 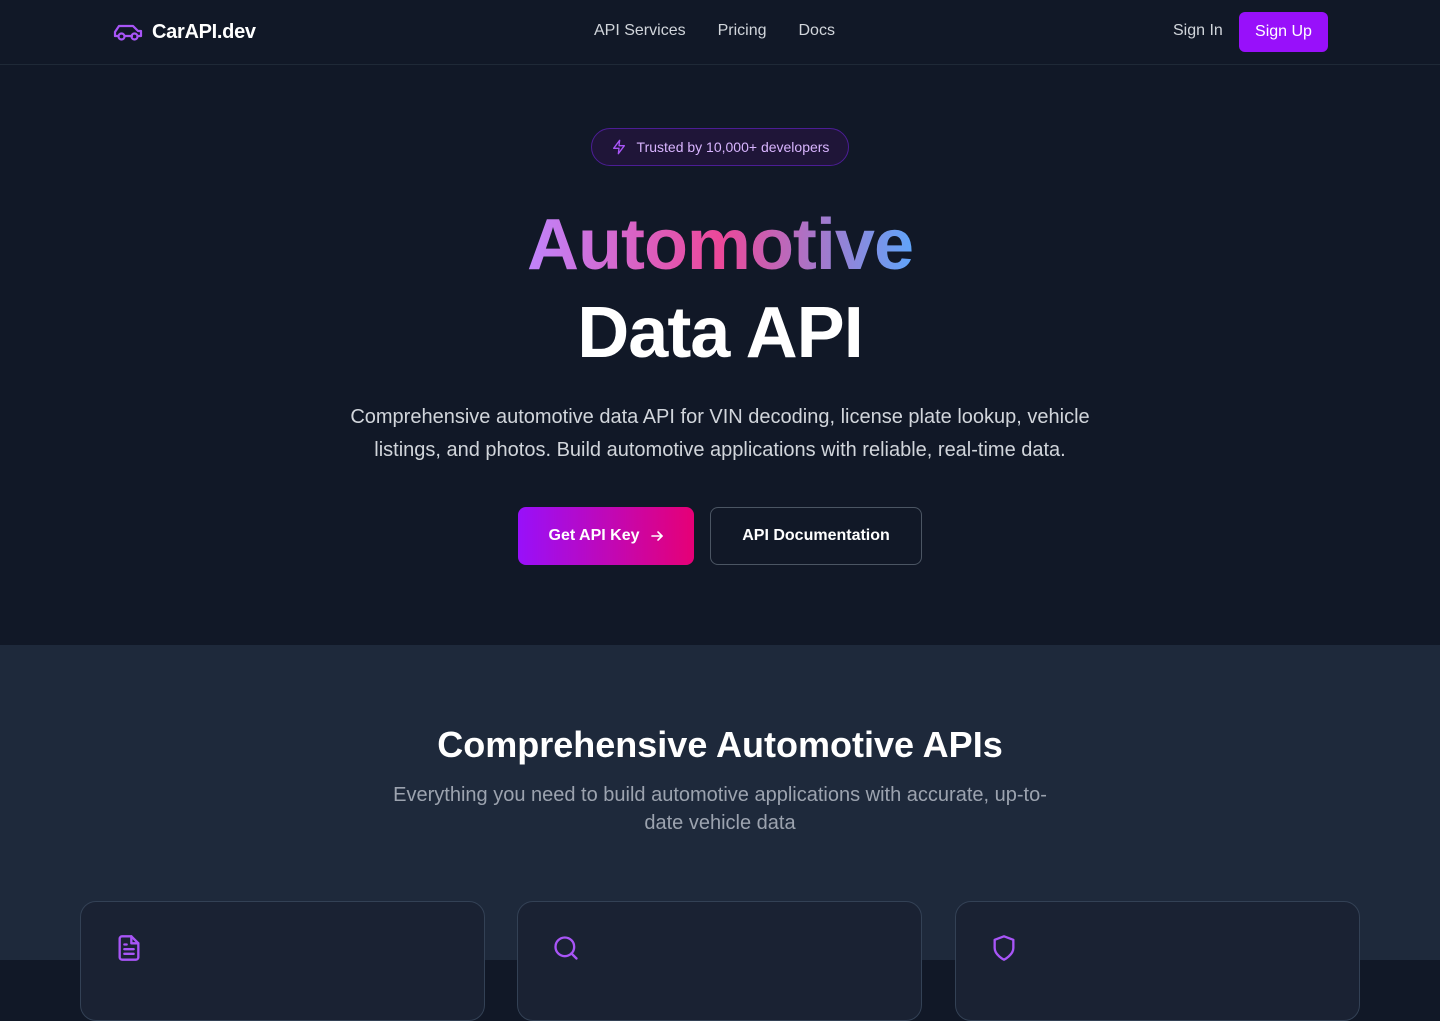 I want to click on hero-title-gradient: Automotive, so click(x=720, y=245).